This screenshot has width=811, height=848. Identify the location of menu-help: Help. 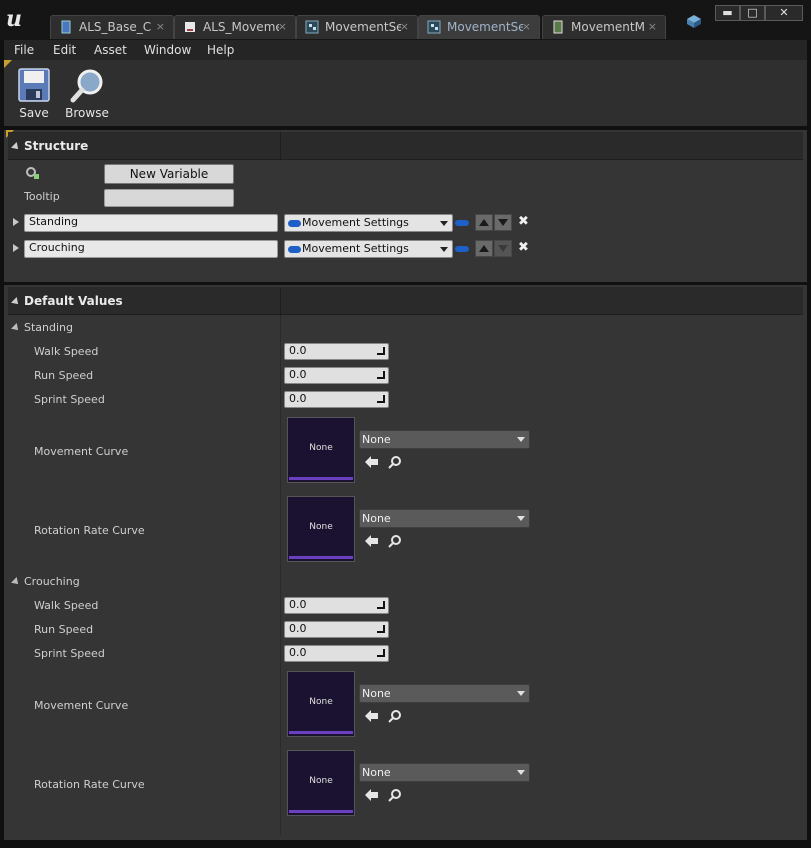
(220, 50).